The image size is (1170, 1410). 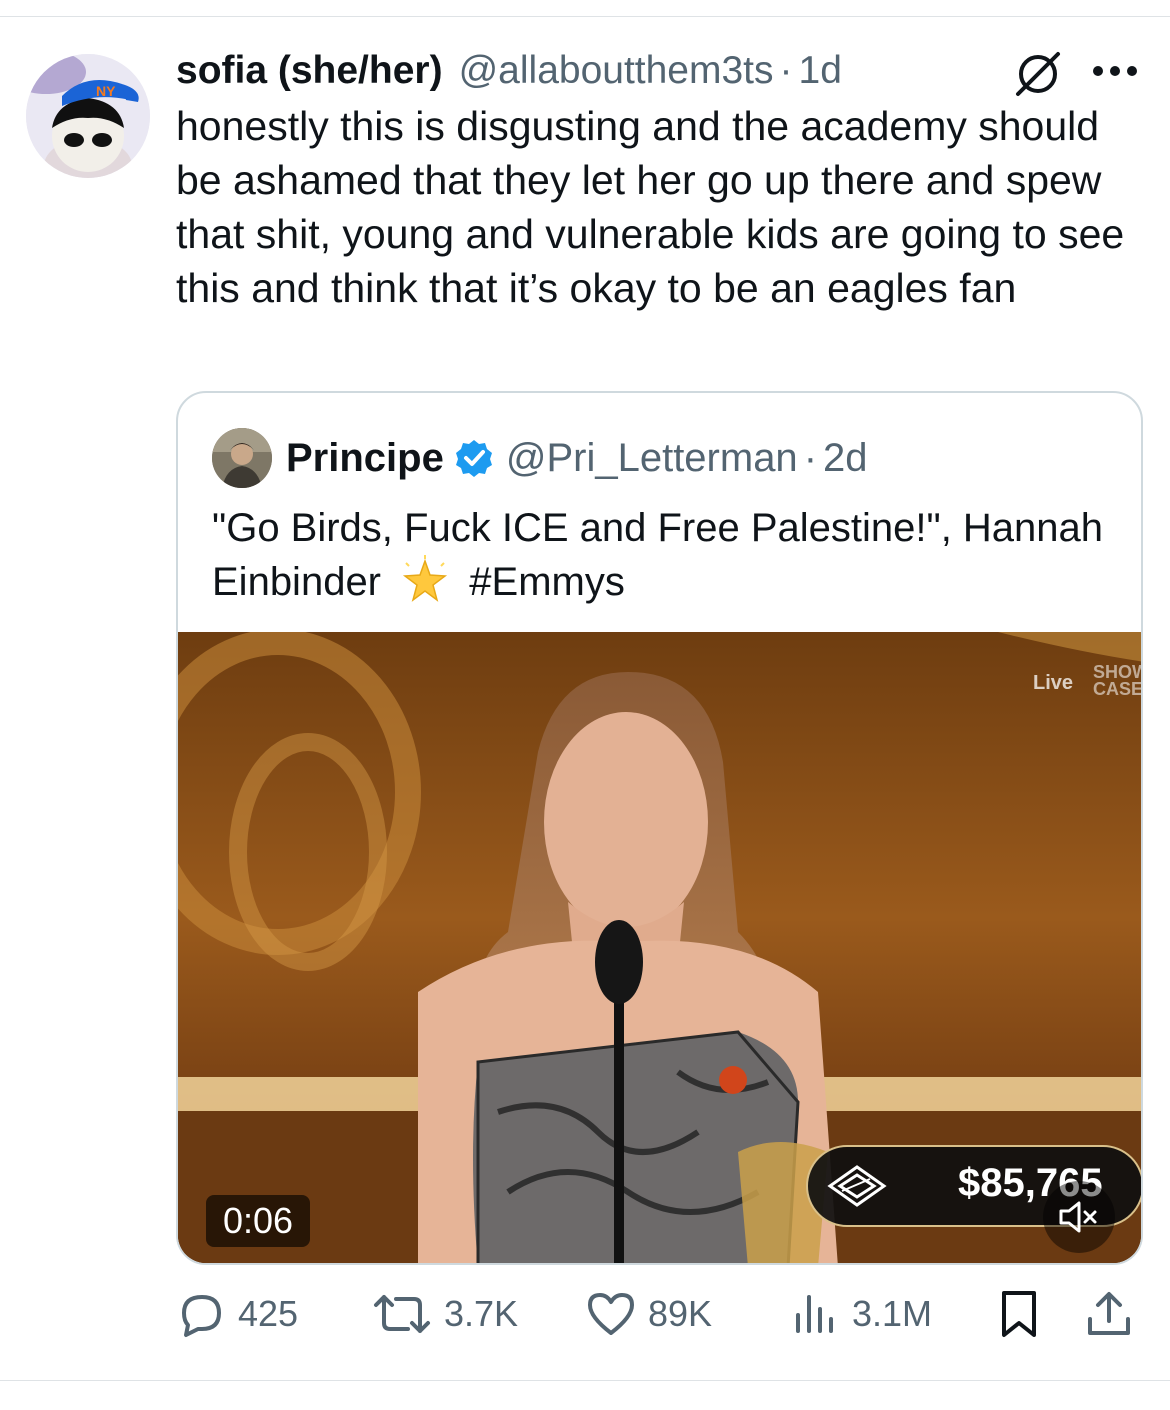 I want to click on avatar-image: NY, so click(x=88, y=116).